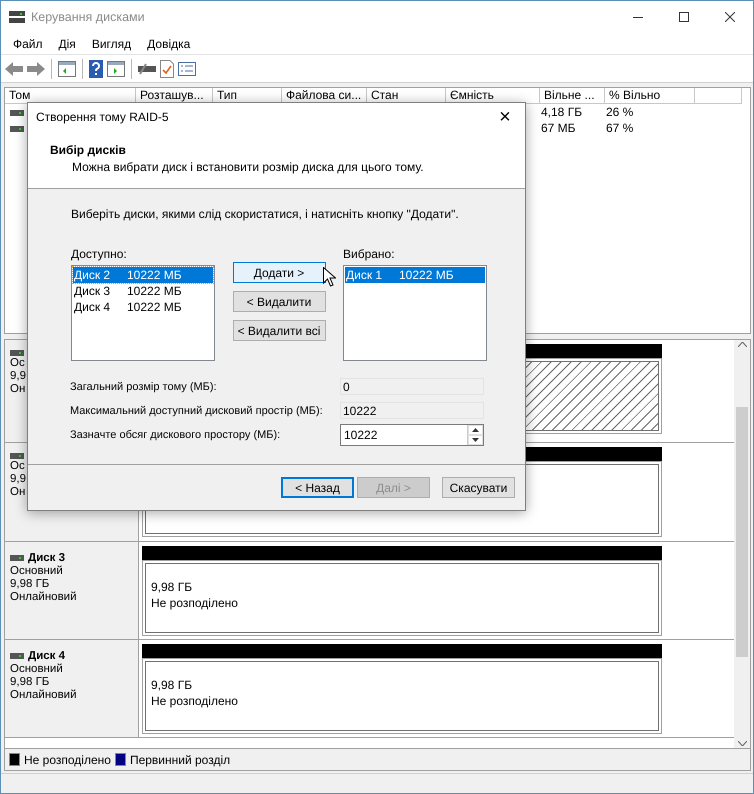 The width and height of the screenshot is (754, 794). I want to click on table-cell-text: 67 МБ, so click(558, 128).